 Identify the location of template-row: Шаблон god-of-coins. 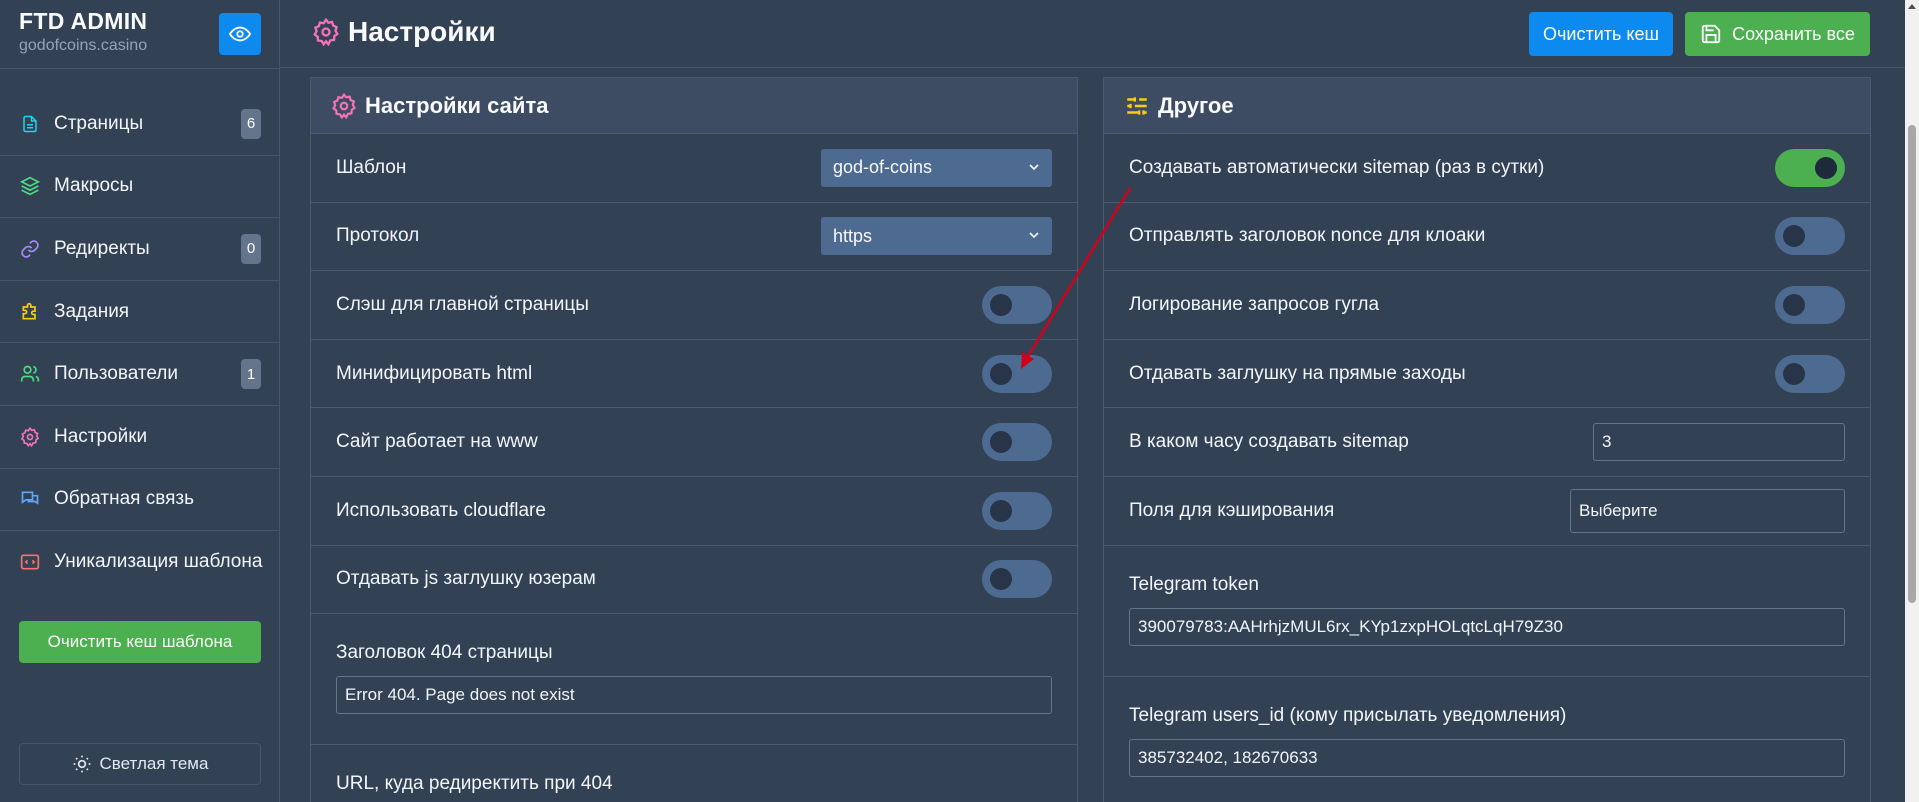
(694, 168).